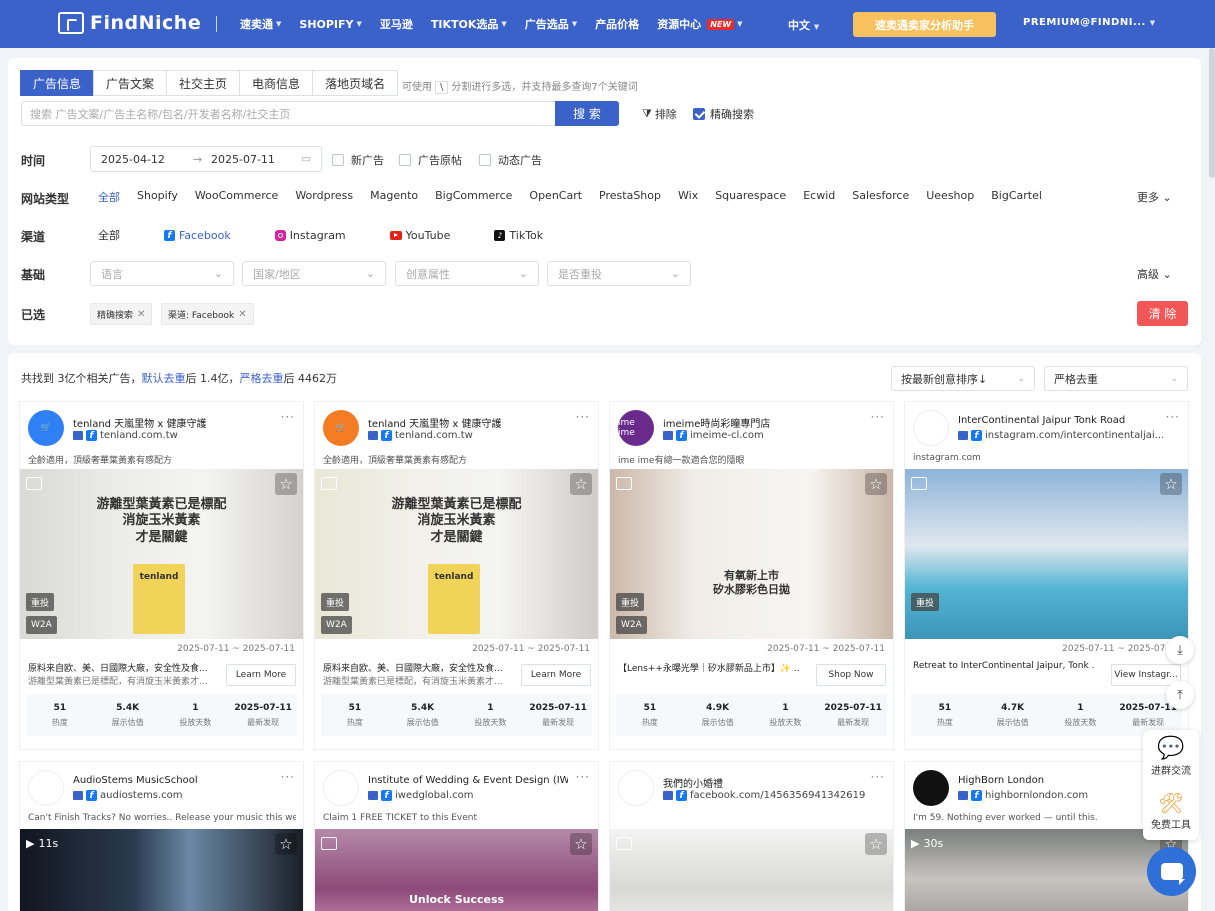  Describe the element at coordinates (206, 159) in the screenshot. I see `date-range-picker: 2025-04-12 → 2025-07-11 ▭` at that location.